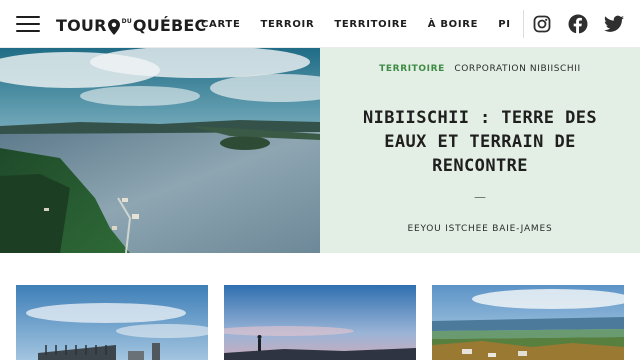 The height and width of the screenshot is (360, 640). I want to click on map-pin-icon, so click(113, 27).